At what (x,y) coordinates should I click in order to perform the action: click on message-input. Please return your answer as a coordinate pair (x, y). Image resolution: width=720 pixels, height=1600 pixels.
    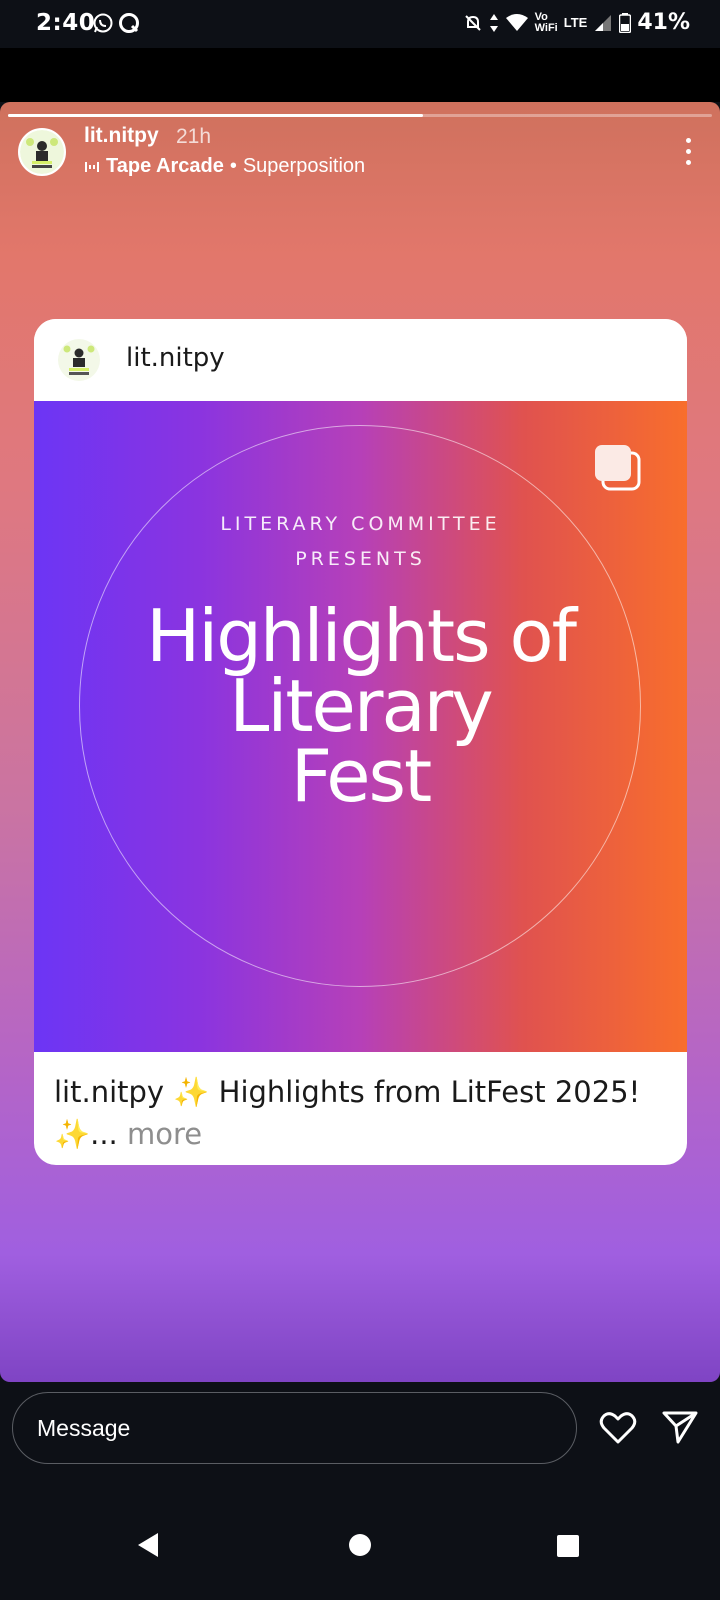
    Looking at the image, I should click on (294, 1428).